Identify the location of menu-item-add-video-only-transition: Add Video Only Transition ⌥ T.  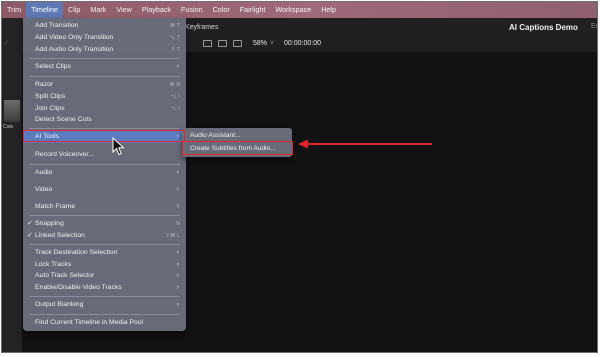
(104, 38).